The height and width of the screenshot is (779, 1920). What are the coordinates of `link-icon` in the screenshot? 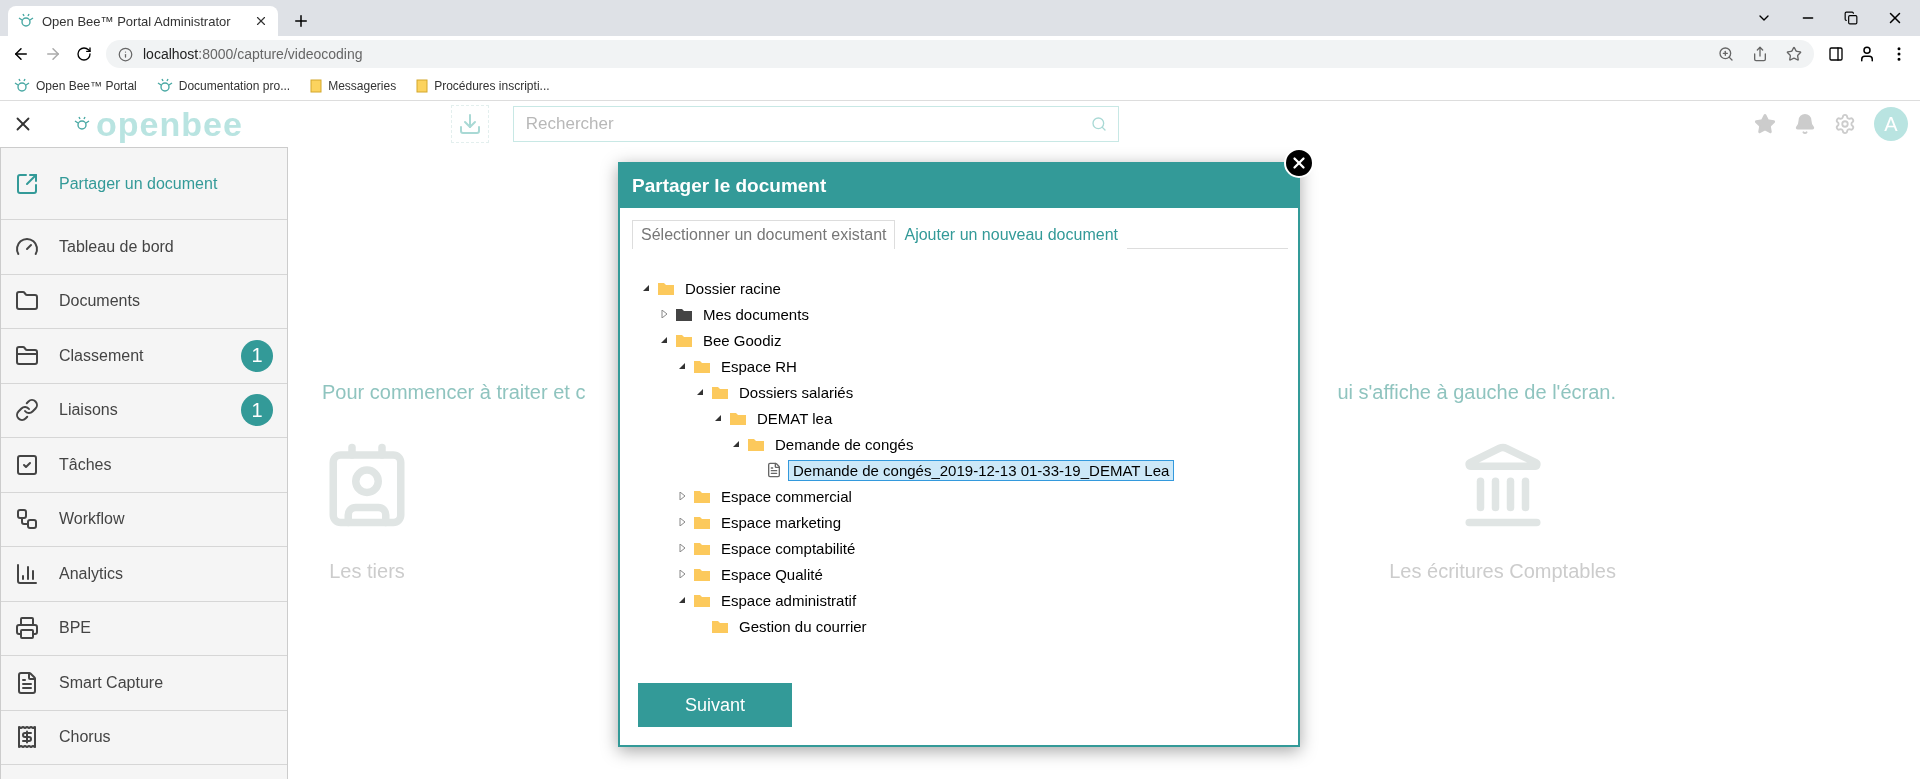 It's located at (27, 410).